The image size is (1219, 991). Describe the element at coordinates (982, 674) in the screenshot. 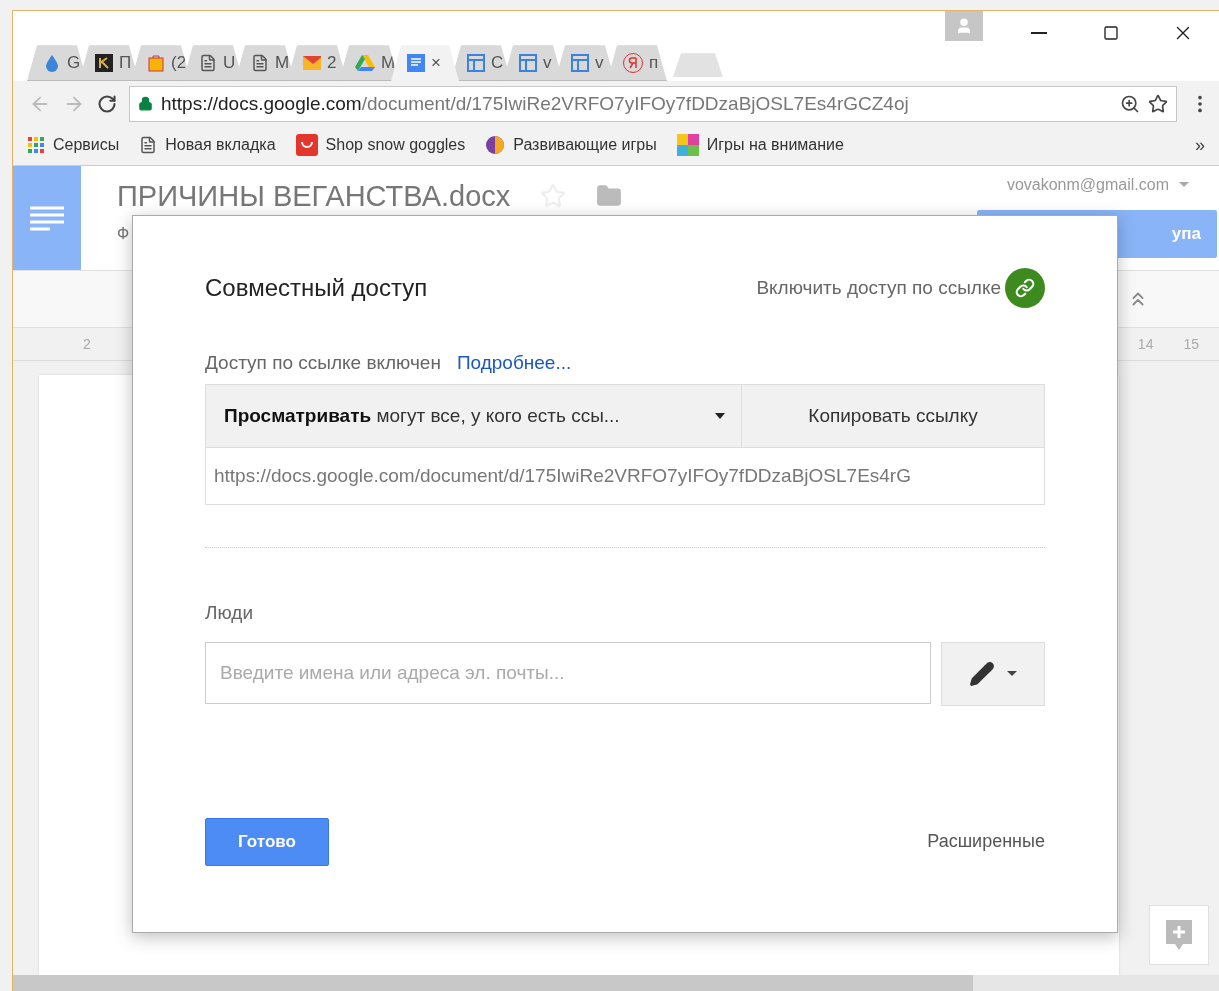

I see `pencil-icon` at that location.